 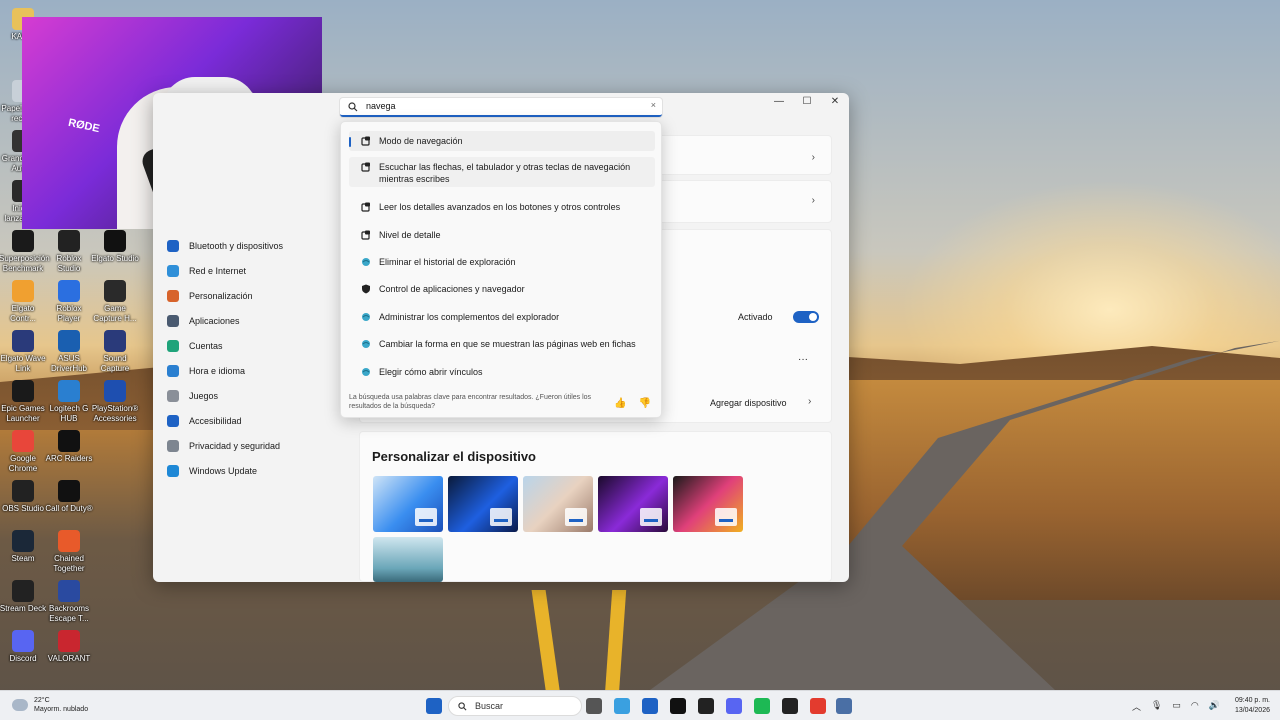 What do you see at coordinates (69, 647) in the screenshot?
I see `desktop-icon: VALORANT` at bounding box center [69, 647].